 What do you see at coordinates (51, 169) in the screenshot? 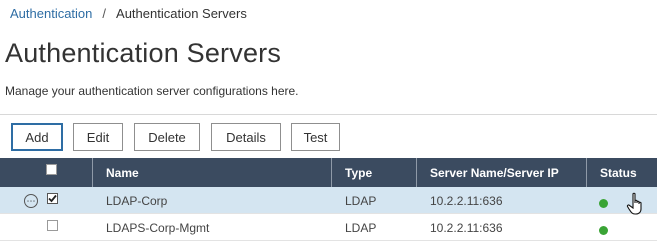
I see `select-all-checkbox` at bounding box center [51, 169].